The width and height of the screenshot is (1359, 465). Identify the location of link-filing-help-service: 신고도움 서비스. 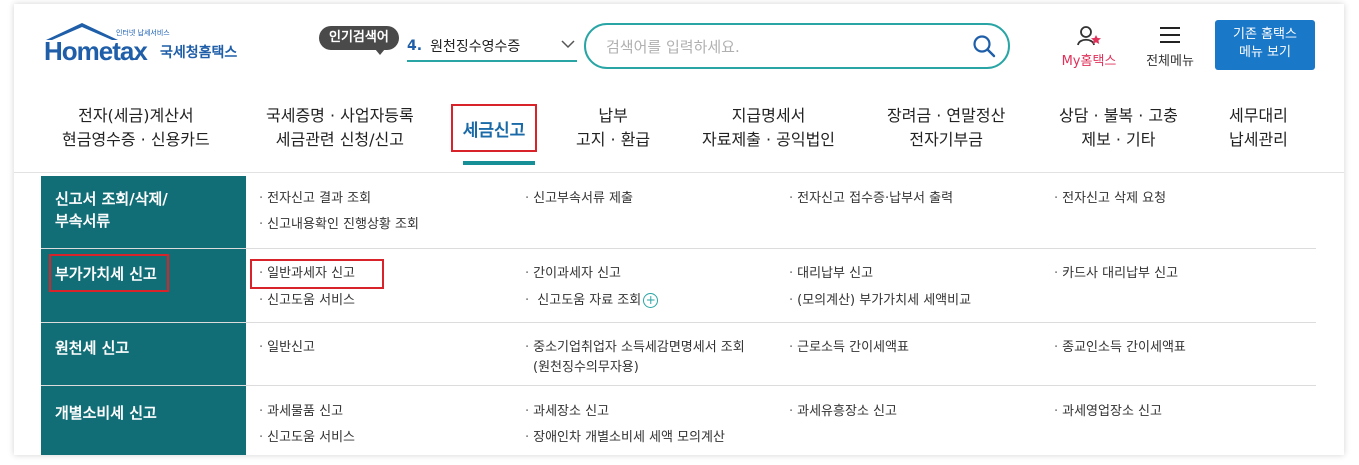
(307, 301).